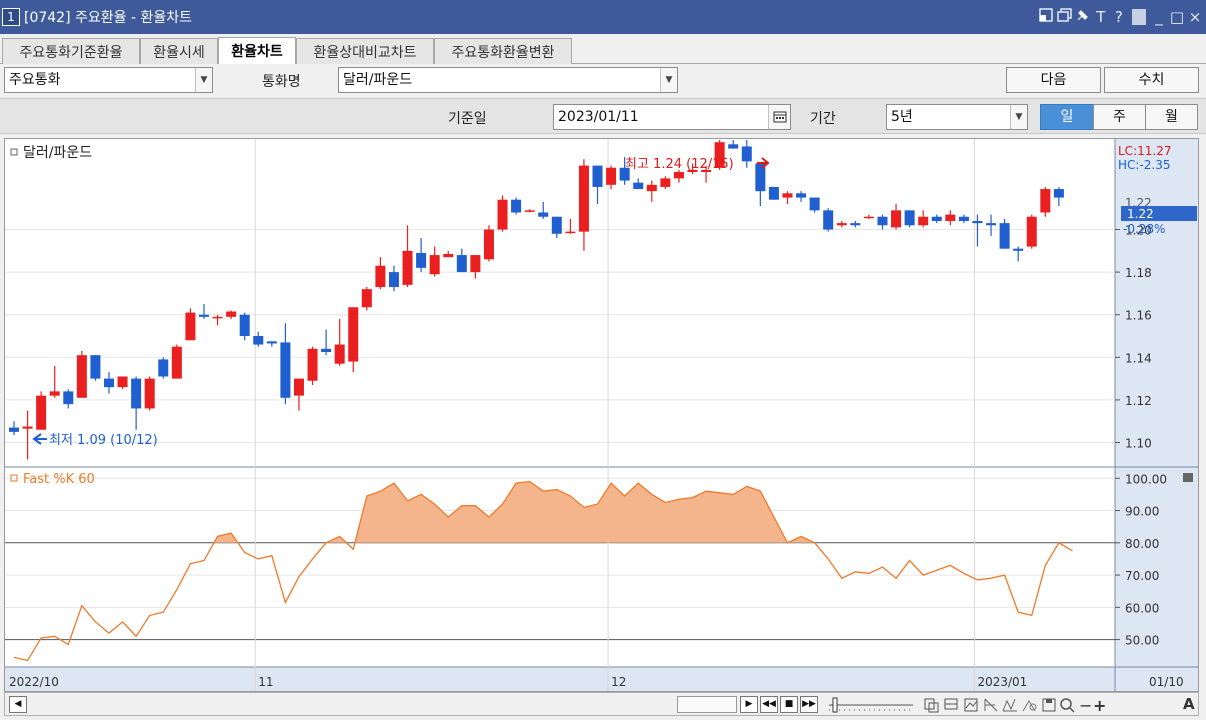  Describe the element at coordinates (265, 682) in the screenshot. I see `time-axis-label: 11` at that location.